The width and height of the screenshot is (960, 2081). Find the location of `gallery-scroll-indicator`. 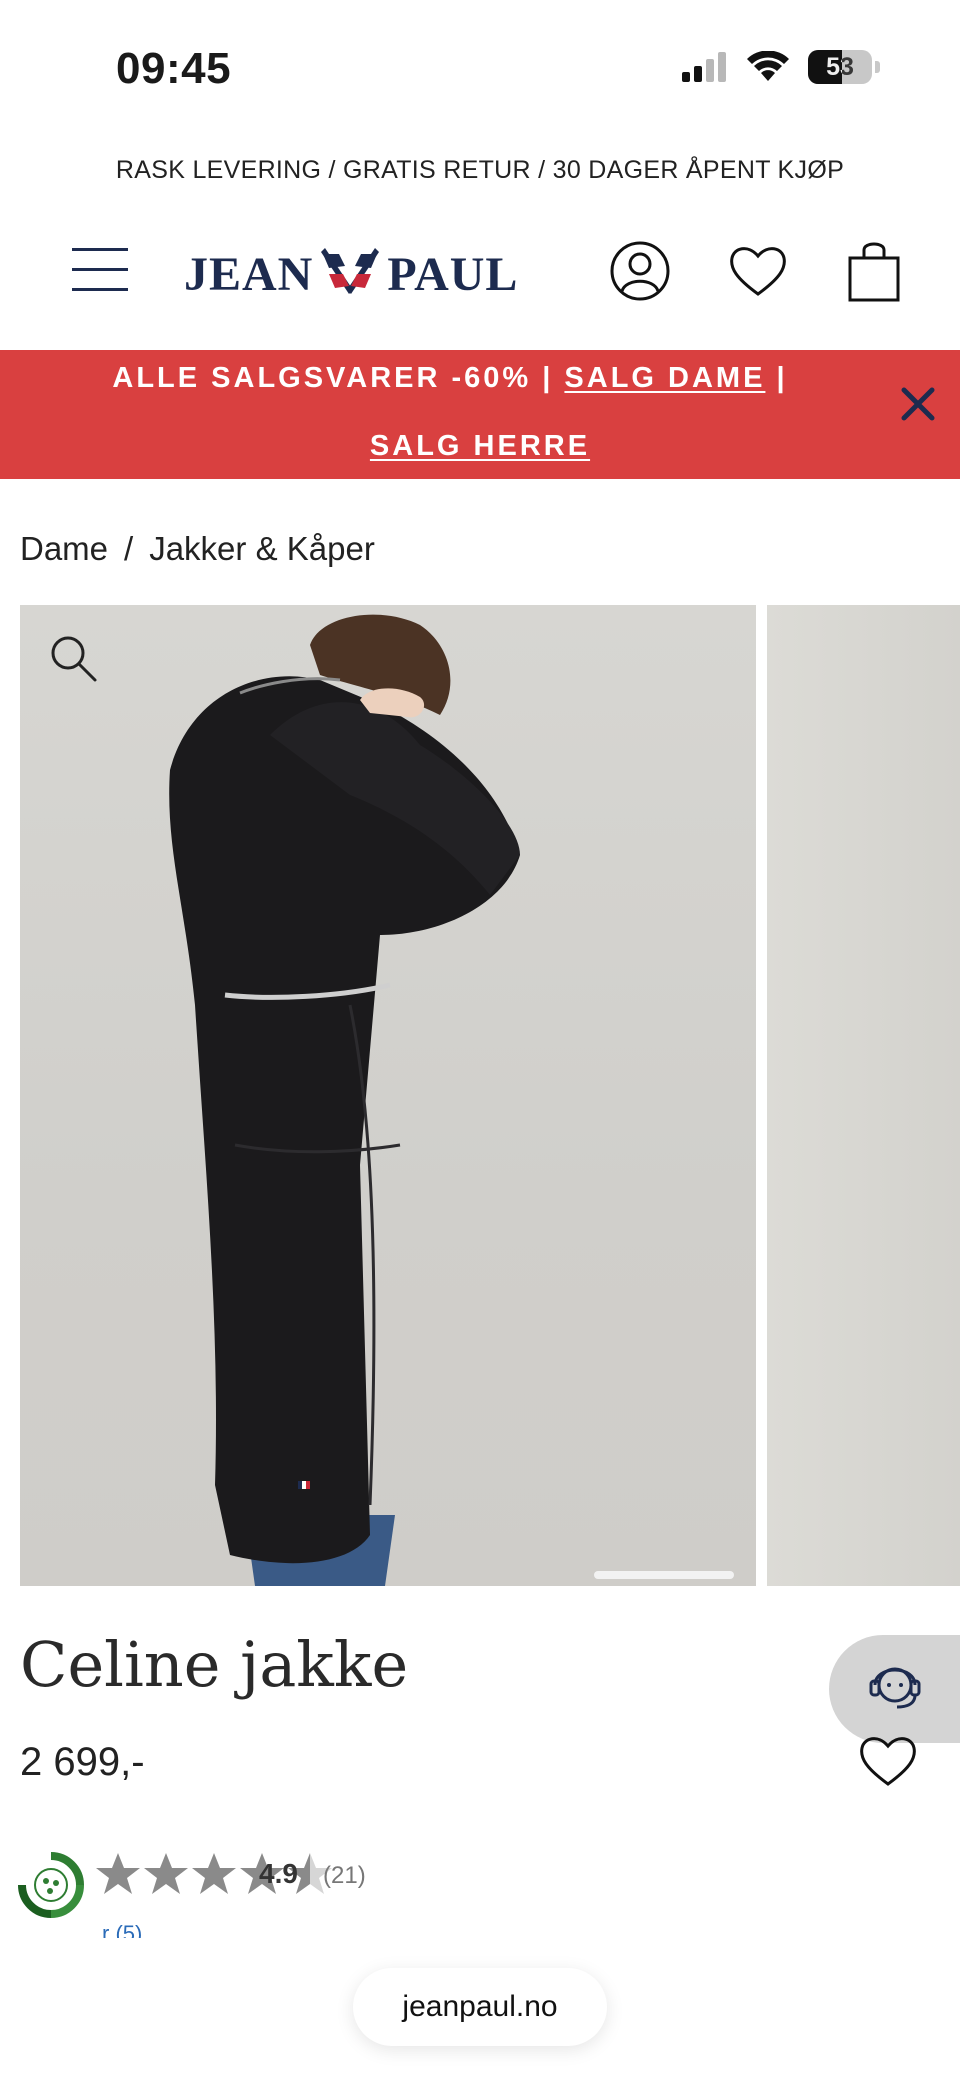

gallery-scroll-indicator is located at coordinates (664, 1575).